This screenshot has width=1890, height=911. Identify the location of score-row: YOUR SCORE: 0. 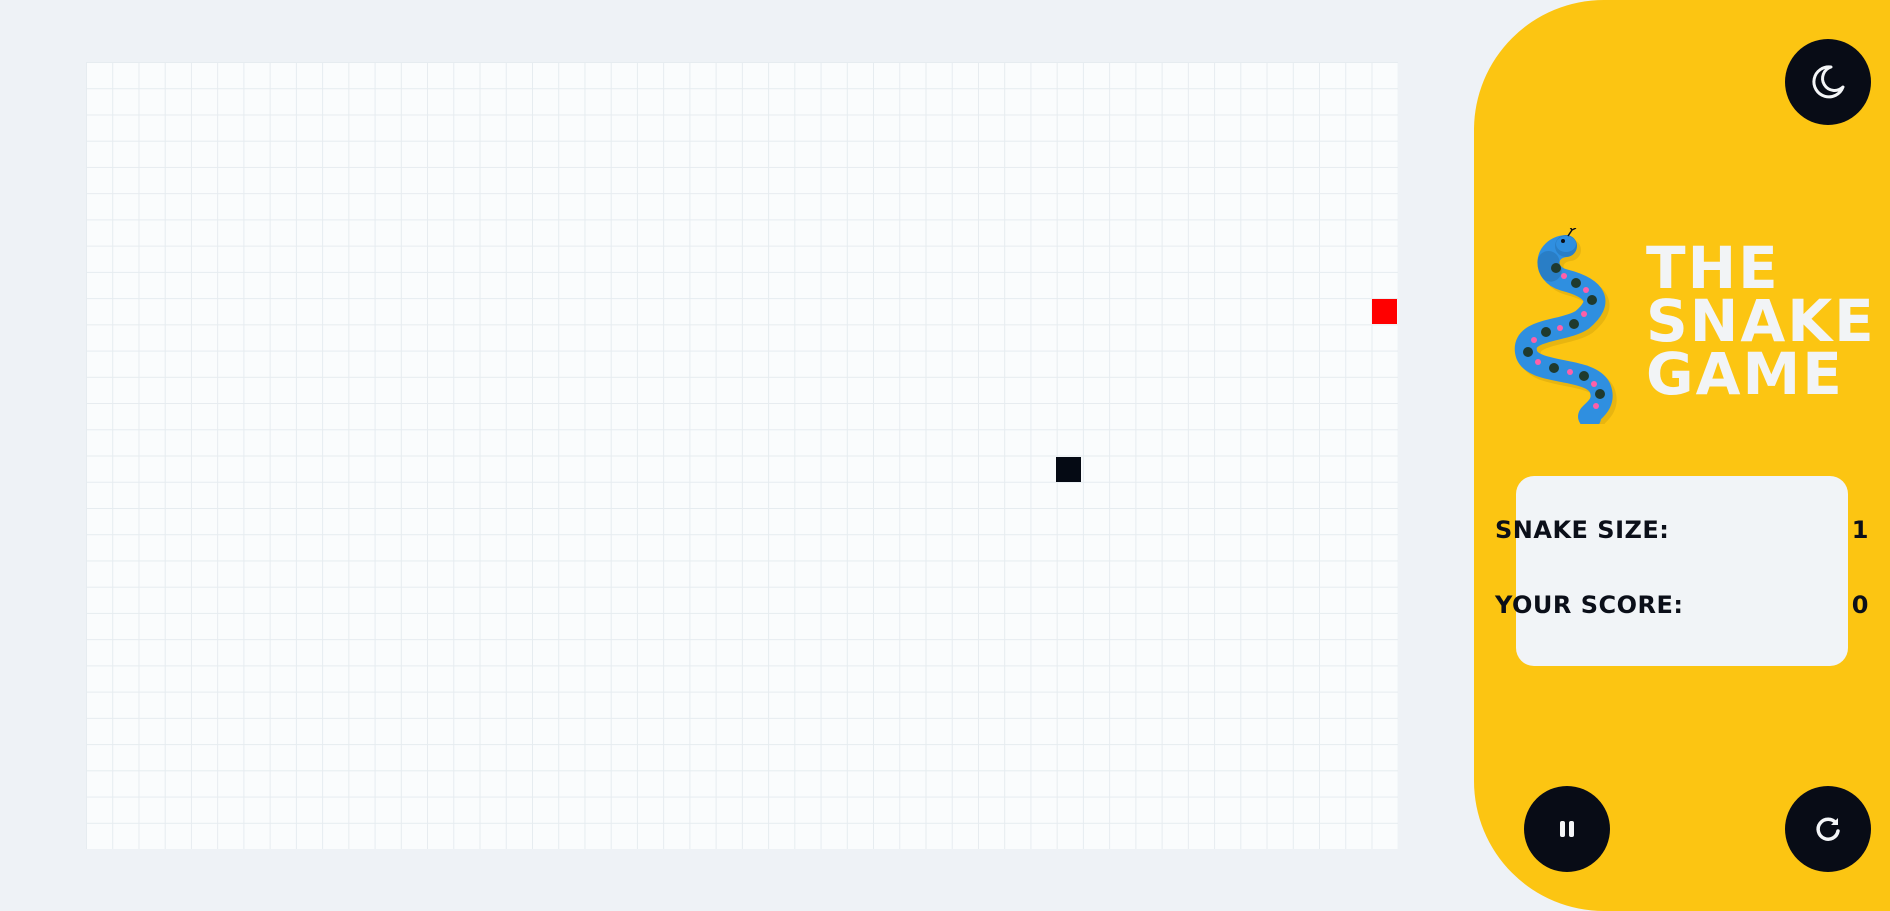
(1682, 605).